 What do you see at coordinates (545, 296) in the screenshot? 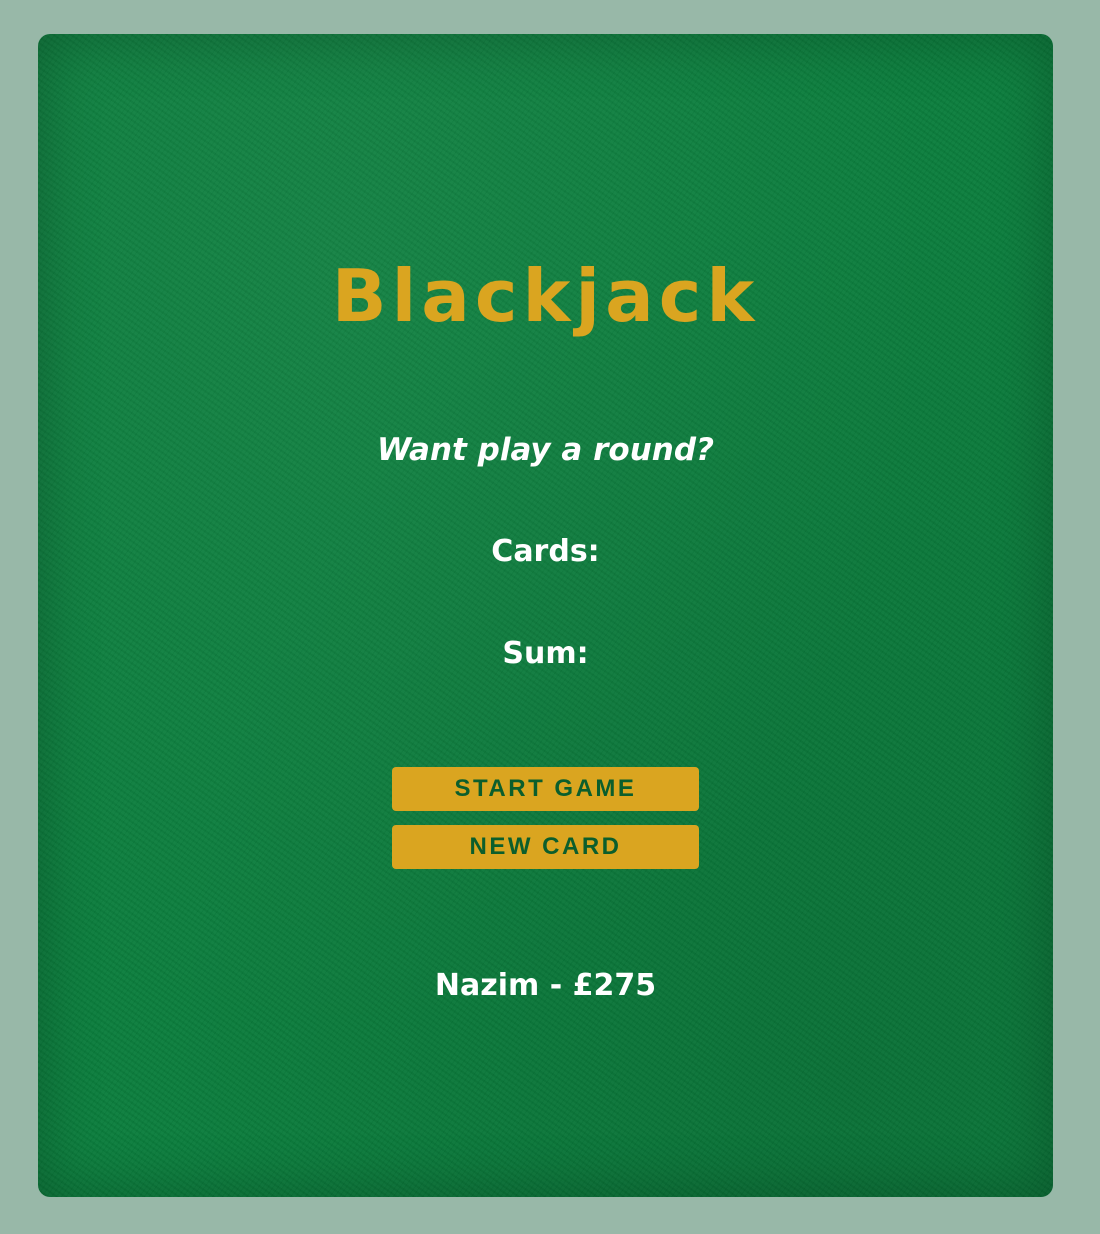
I see `game-title: Blackjack` at bounding box center [545, 296].